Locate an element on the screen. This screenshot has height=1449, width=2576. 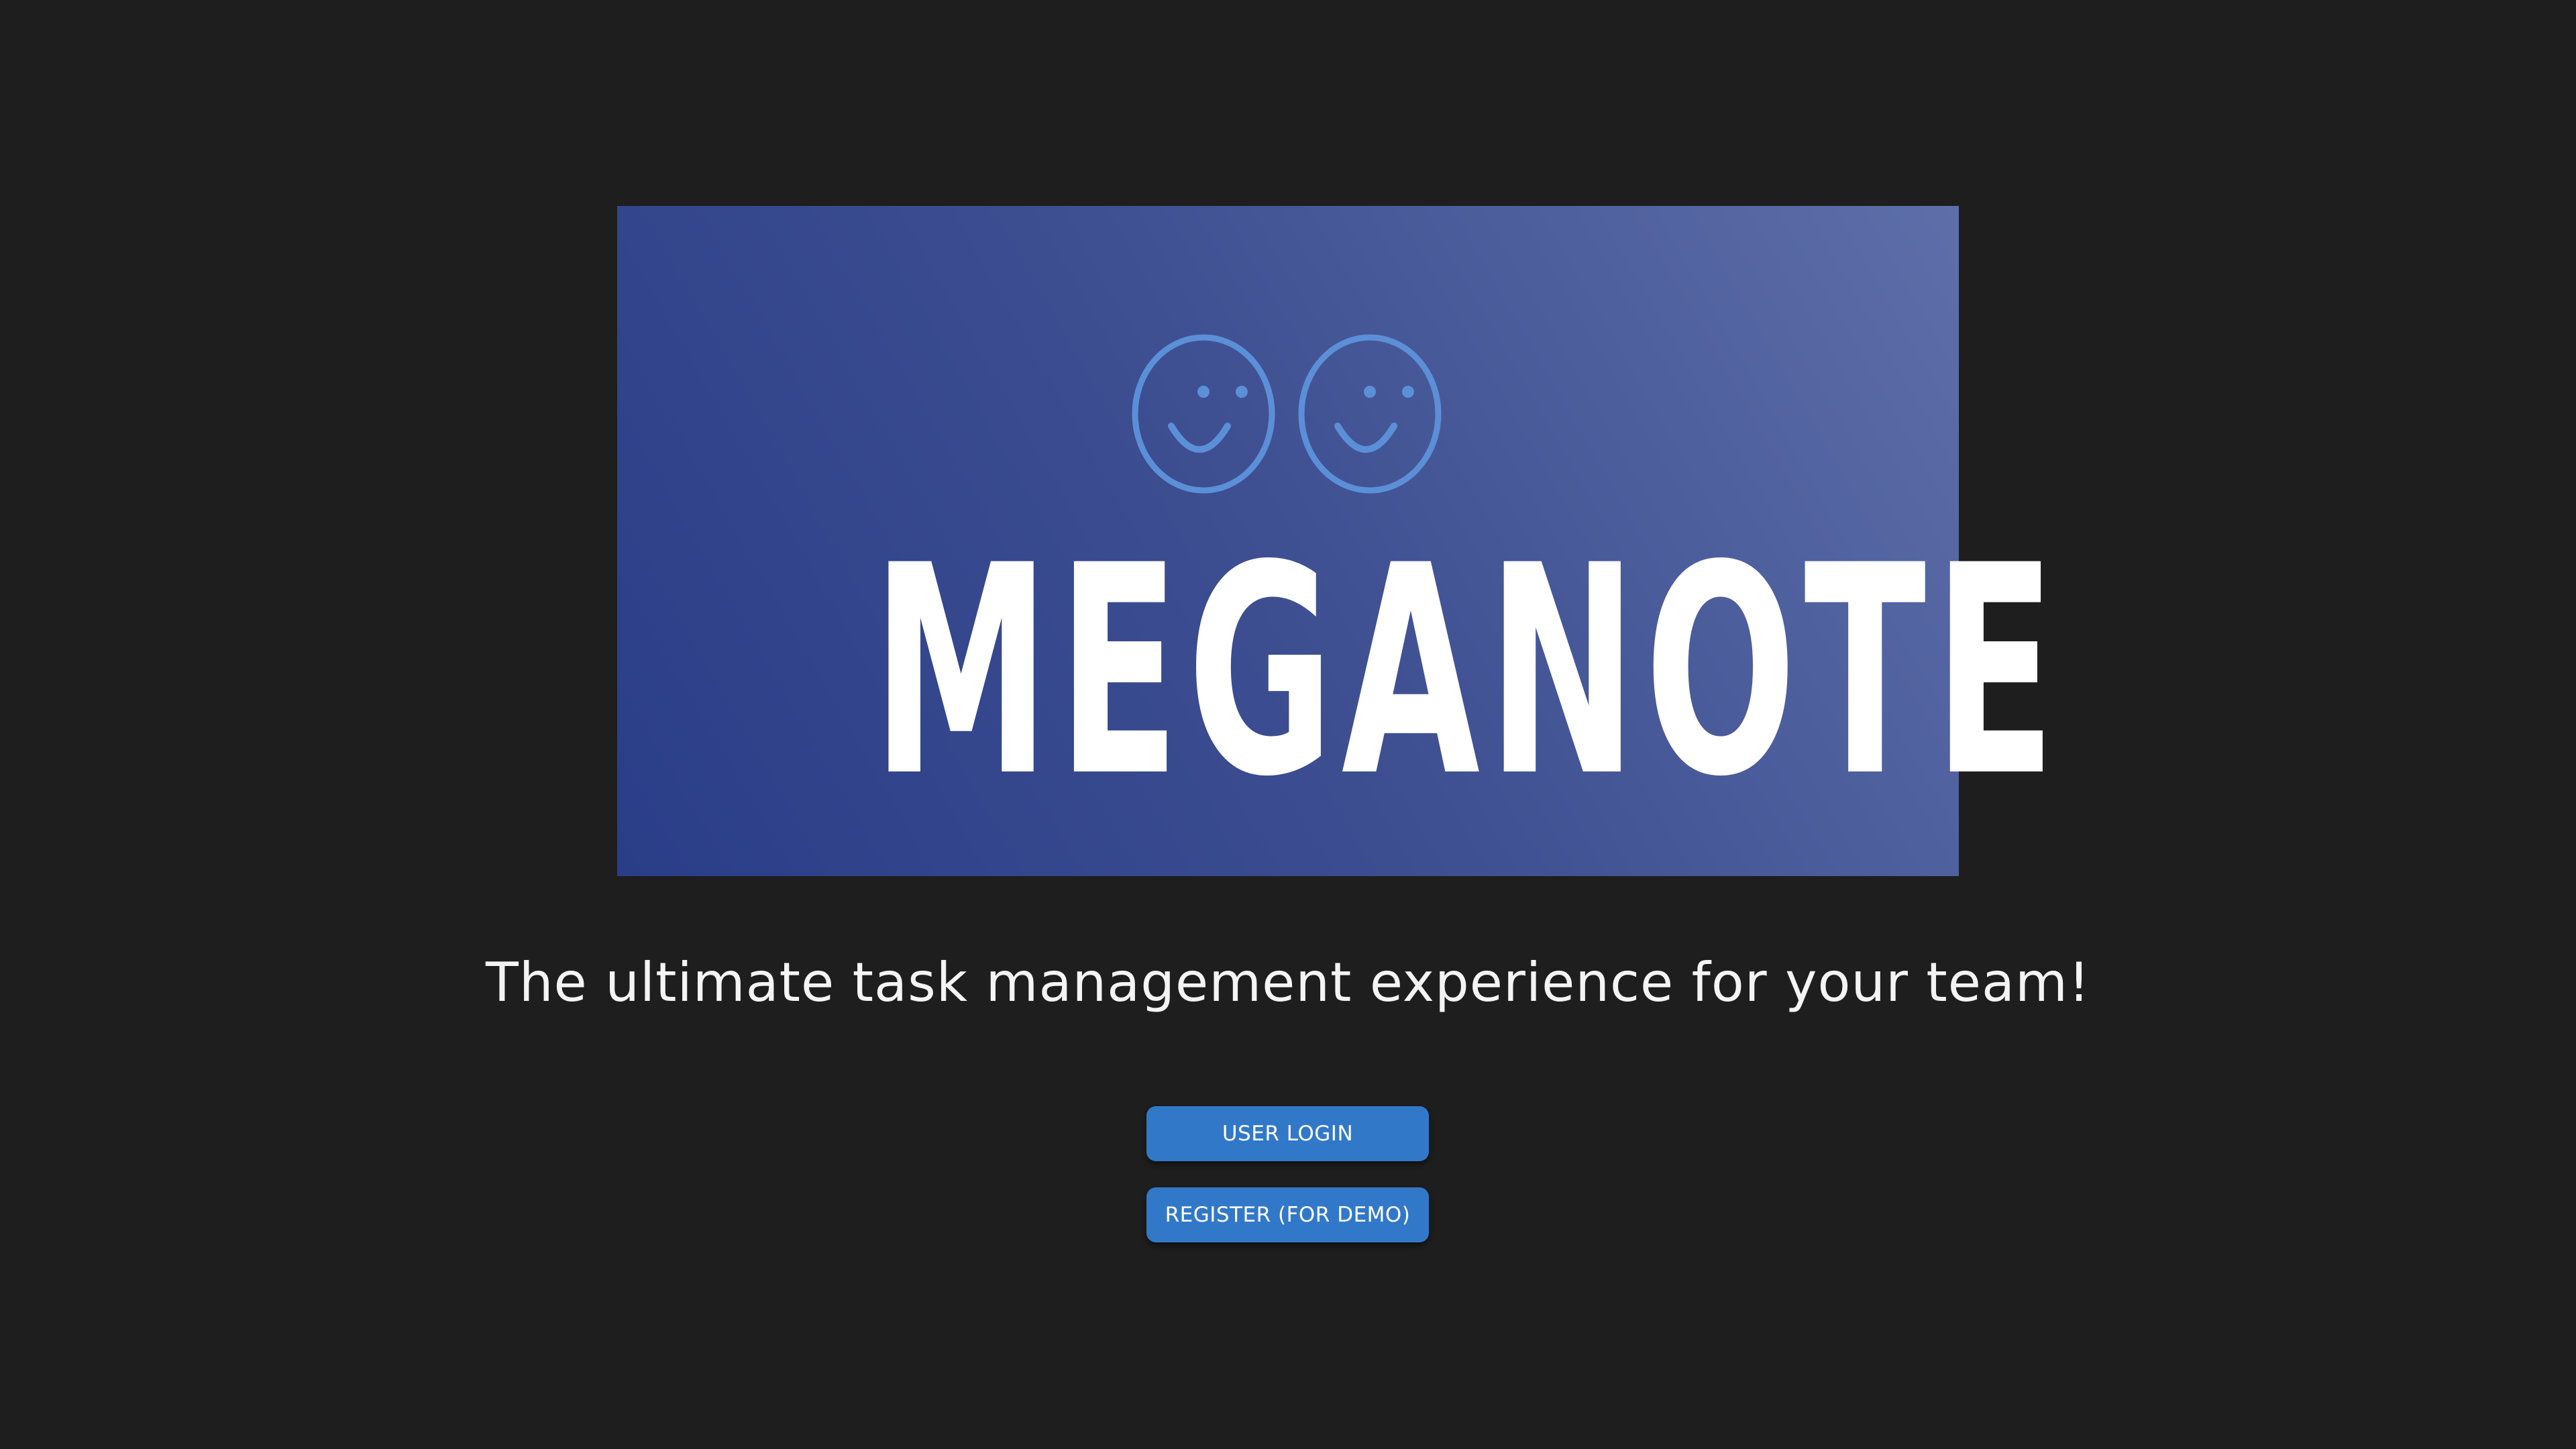
brand-wordmark: MEGANOTE is located at coordinates (1467, 672).